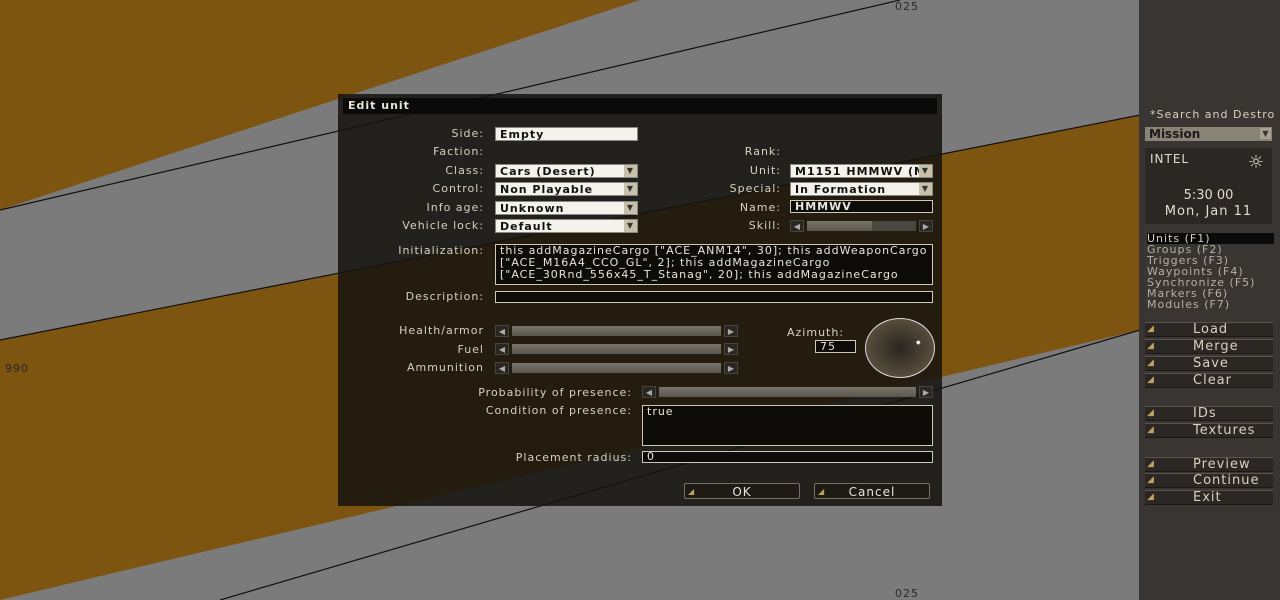 Image resolution: width=1280 pixels, height=600 pixels. I want to click on fuel-slider: ◀ ▶, so click(616, 349).